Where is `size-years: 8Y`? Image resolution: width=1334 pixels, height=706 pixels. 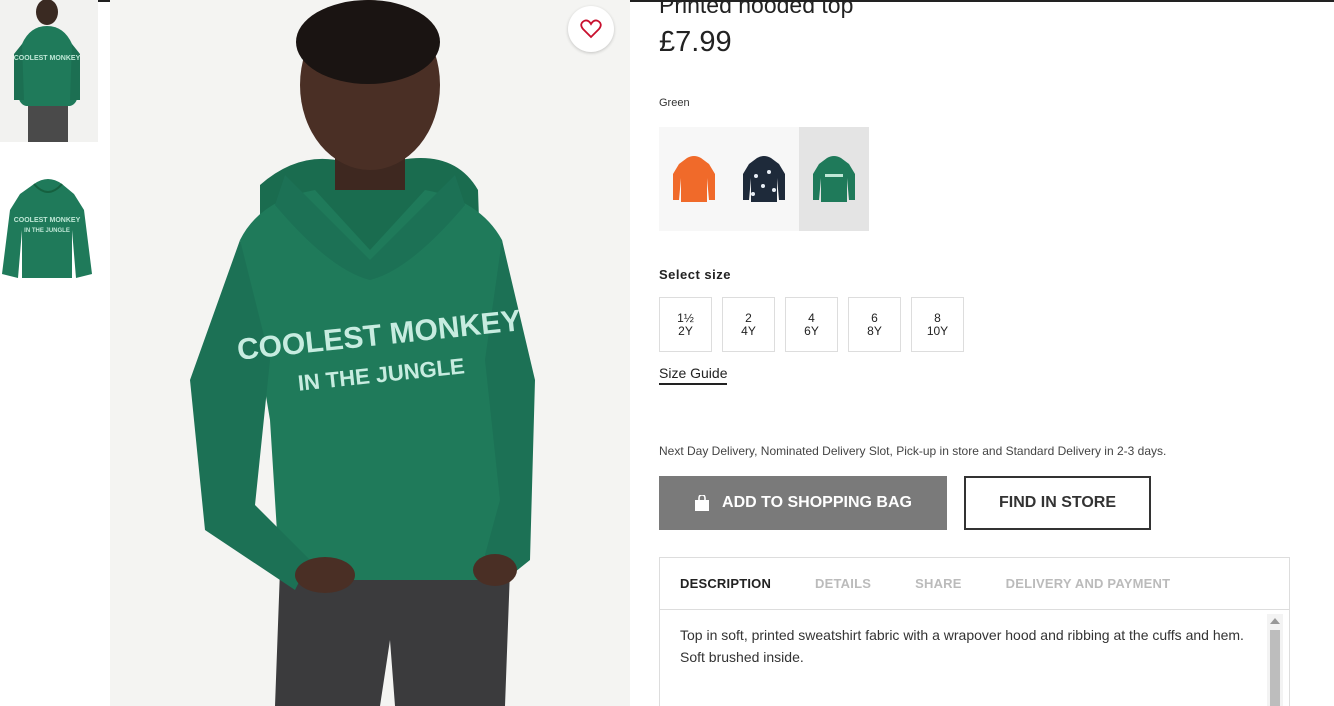
size-years: 8Y is located at coordinates (874, 330).